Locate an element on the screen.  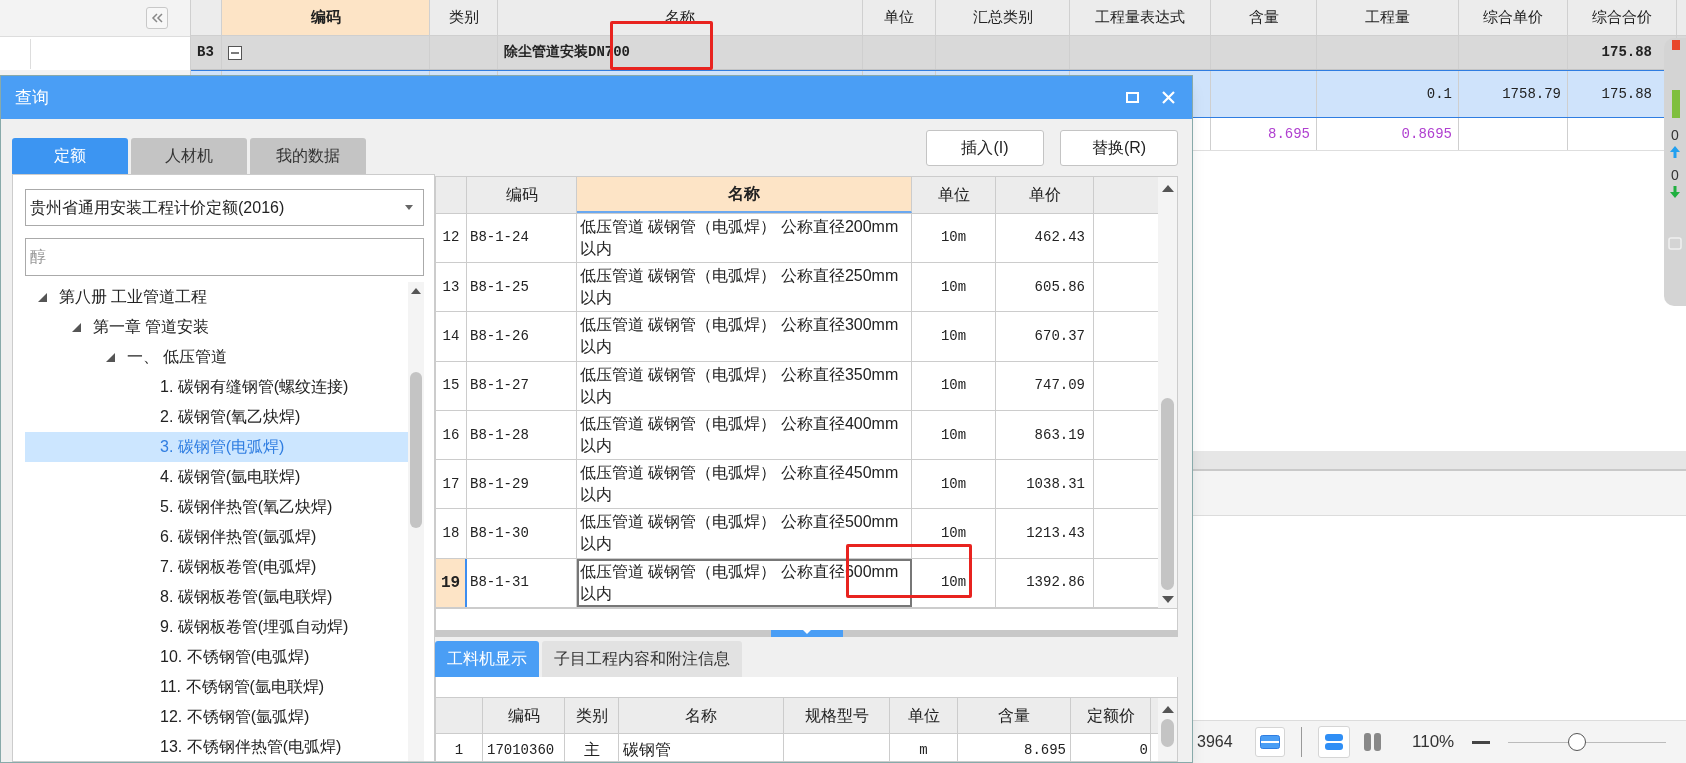
tree-label: 10. 不锈钢管(电弧焊) is located at coordinates (235, 657).